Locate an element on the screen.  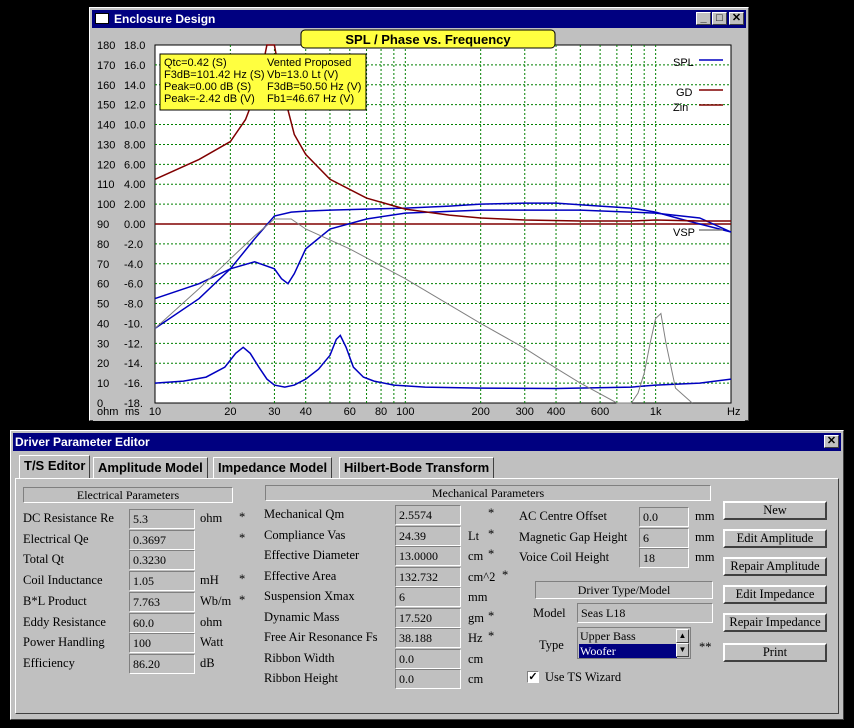
elec-value-field: 100 is located at coordinates (162, 643).